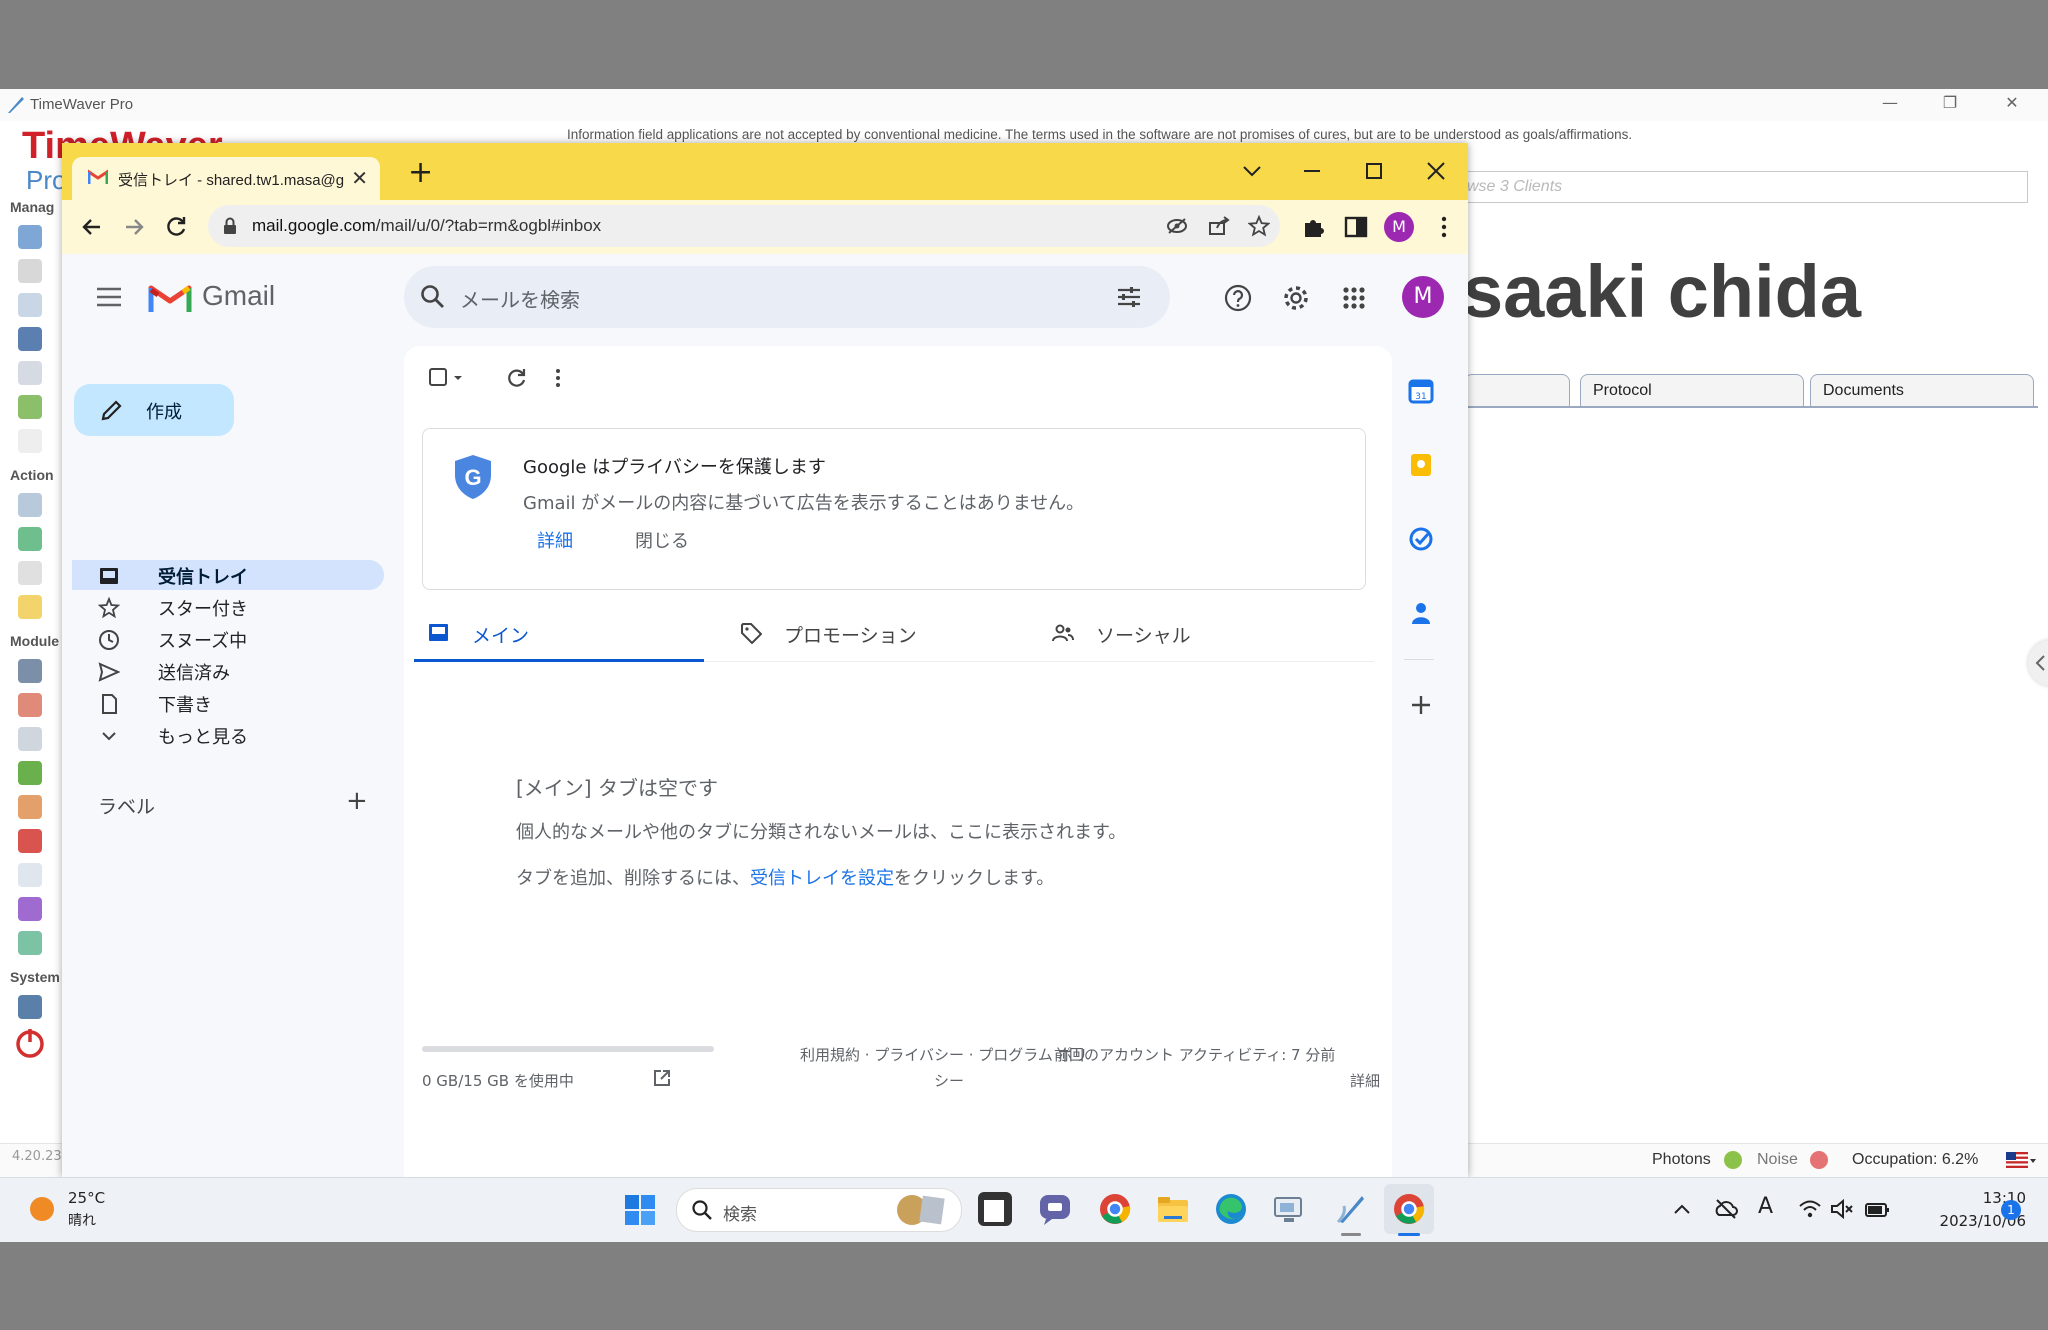  I want to click on gmail-logo-icon, so click(170, 298).